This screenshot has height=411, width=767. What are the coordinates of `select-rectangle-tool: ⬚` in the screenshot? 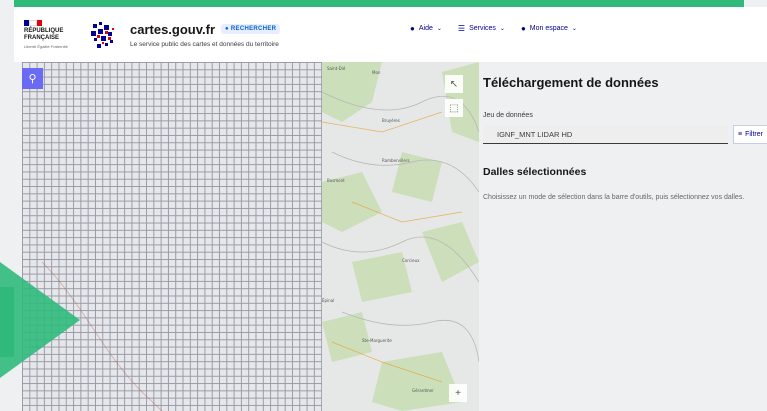 It's located at (454, 108).